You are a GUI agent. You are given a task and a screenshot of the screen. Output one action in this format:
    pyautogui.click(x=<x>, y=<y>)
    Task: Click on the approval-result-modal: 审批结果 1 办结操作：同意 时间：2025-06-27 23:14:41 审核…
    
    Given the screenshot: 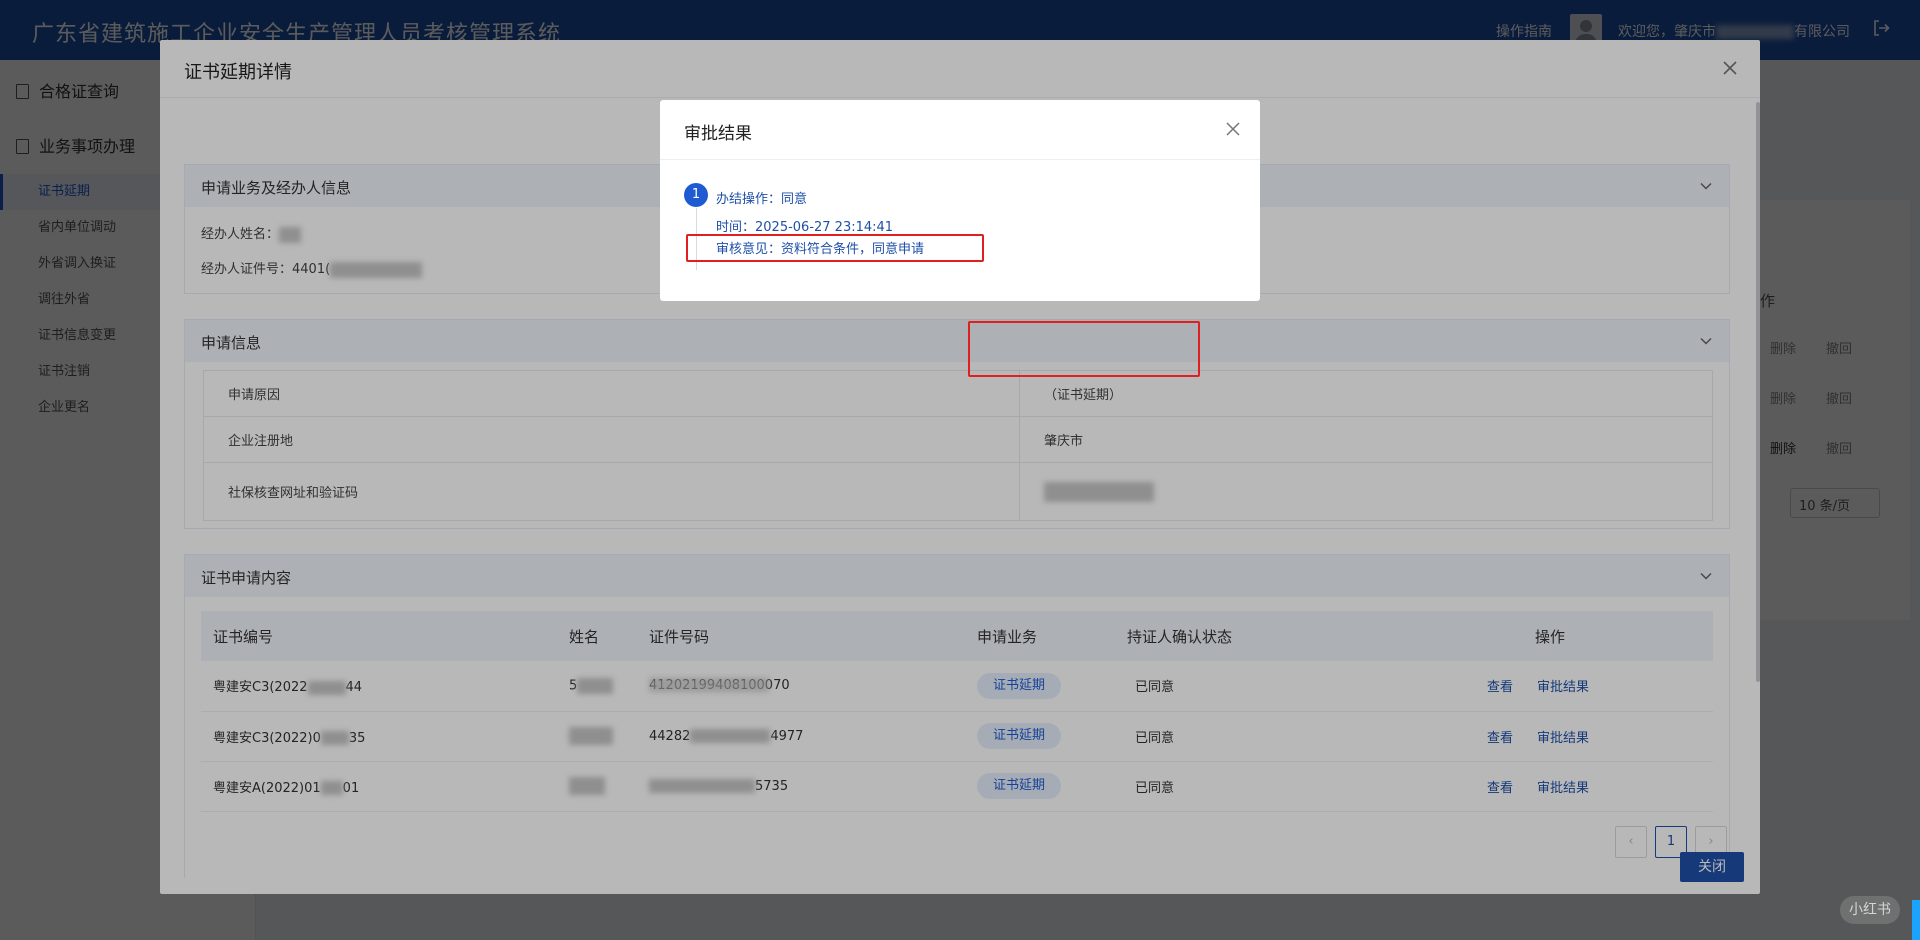 What is the action you would take?
    pyautogui.click(x=960, y=200)
    